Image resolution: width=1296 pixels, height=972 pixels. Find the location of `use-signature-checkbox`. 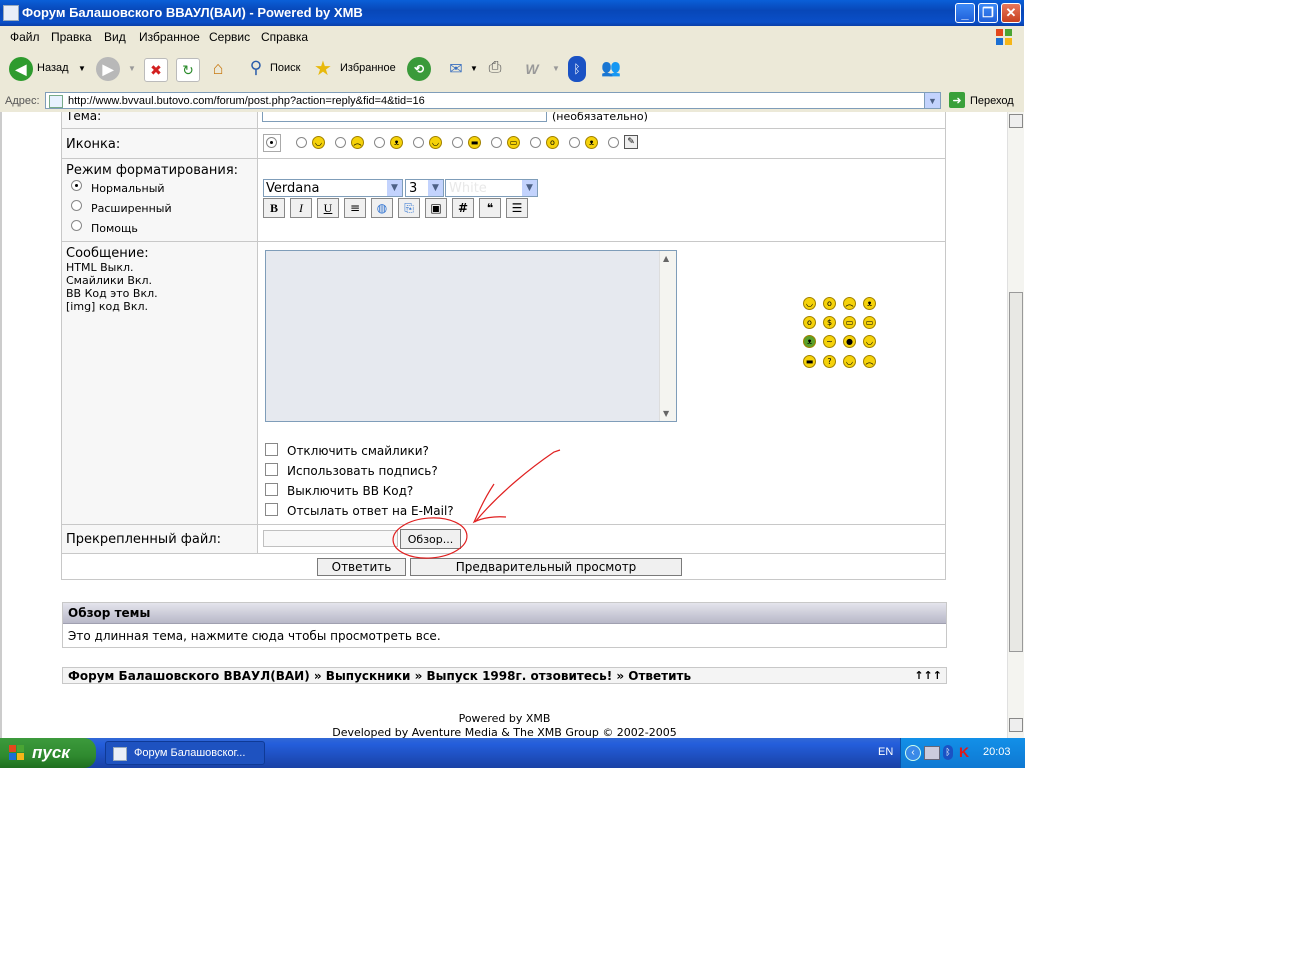

use-signature-checkbox is located at coordinates (271, 469).